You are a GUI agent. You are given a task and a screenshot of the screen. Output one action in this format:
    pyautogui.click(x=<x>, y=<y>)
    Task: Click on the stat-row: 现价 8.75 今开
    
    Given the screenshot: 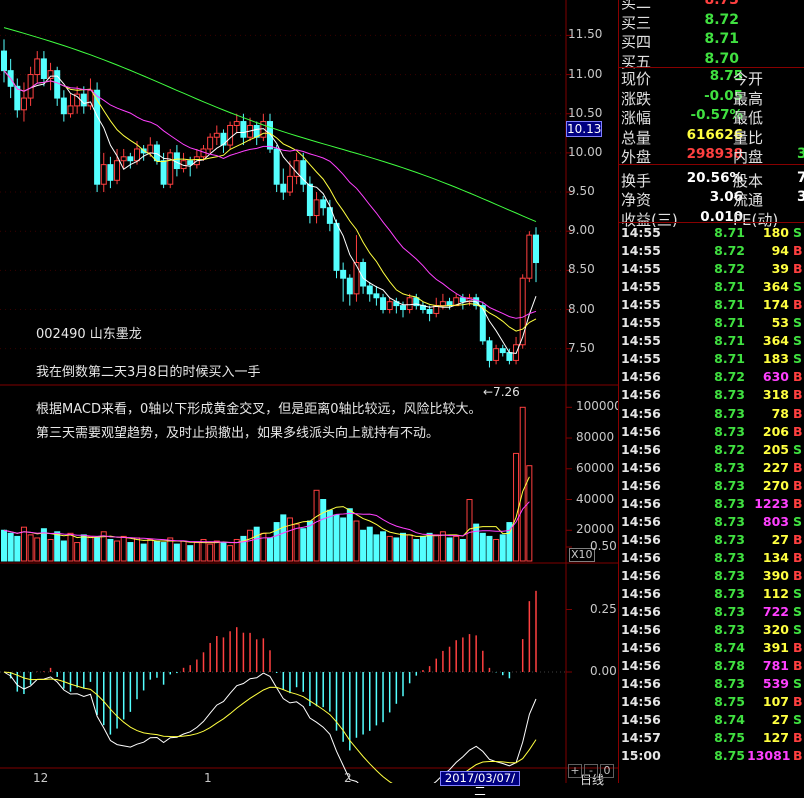 What is the action you would take?
    pyautogui.click(x=711, y=78)
    